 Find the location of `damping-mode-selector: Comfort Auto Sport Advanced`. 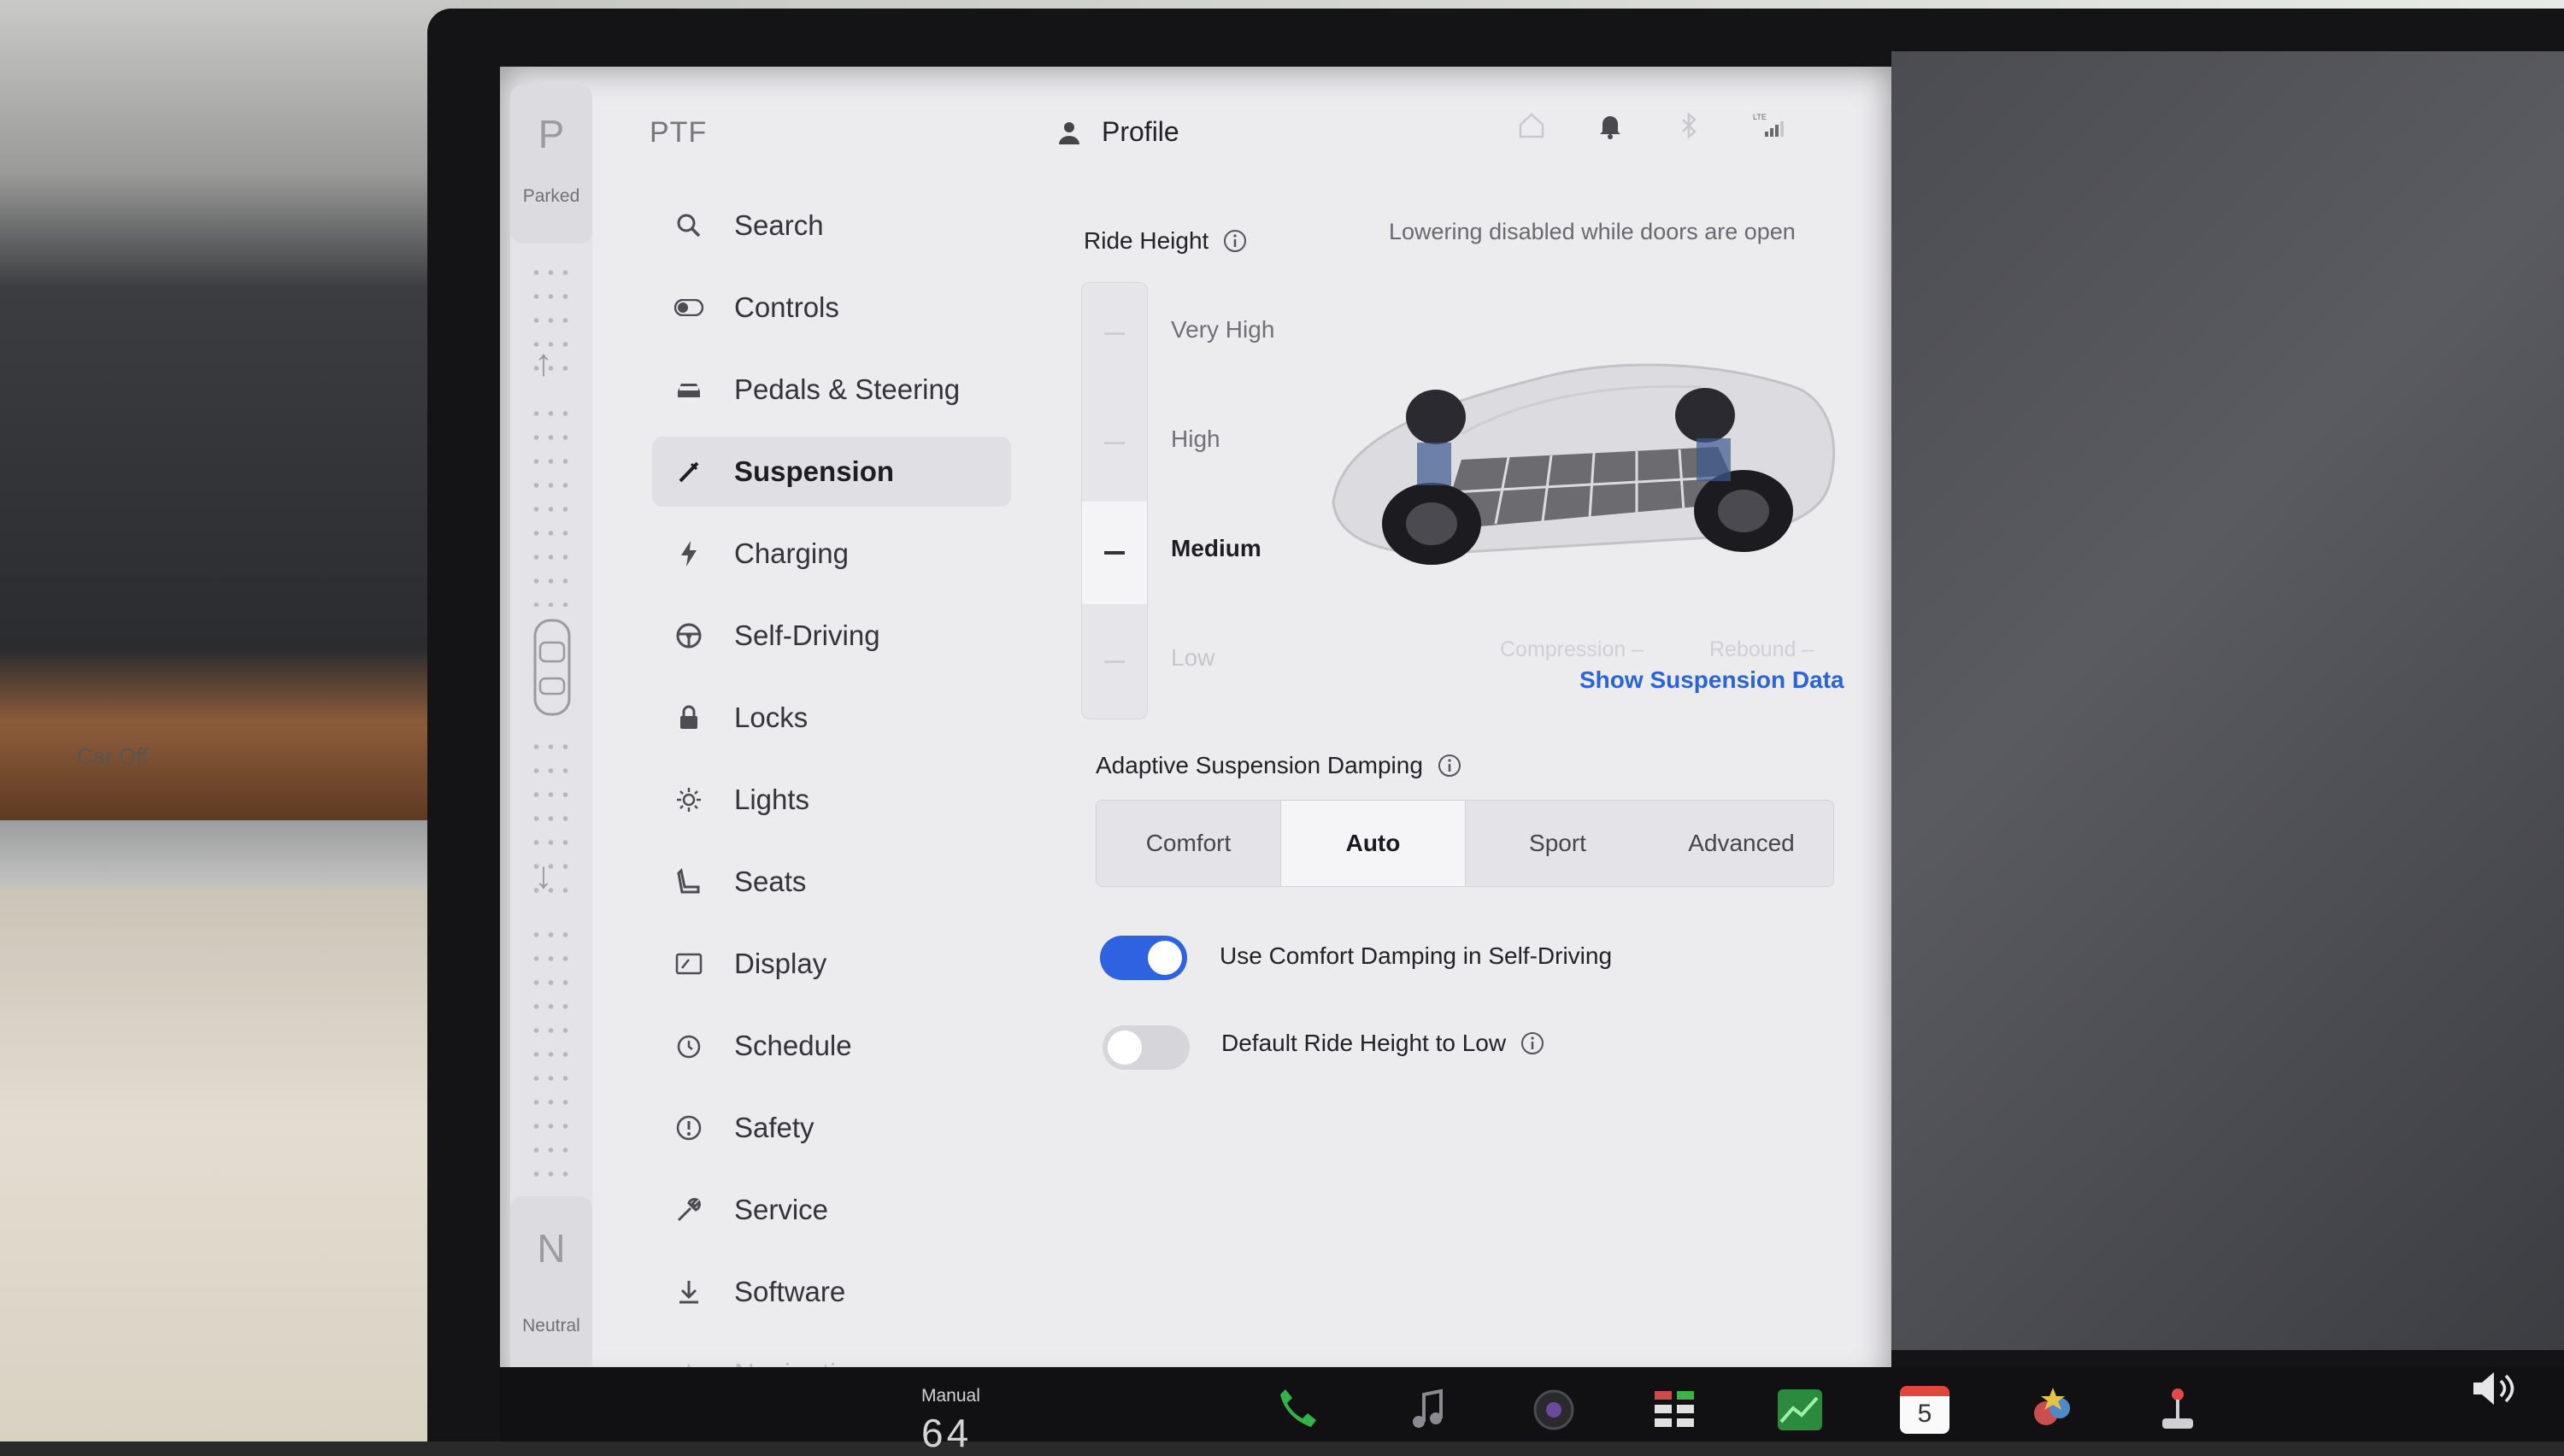

damping-mode-selector: Comfort Auto Sport Advanced is located at coordinates (1465, 844).